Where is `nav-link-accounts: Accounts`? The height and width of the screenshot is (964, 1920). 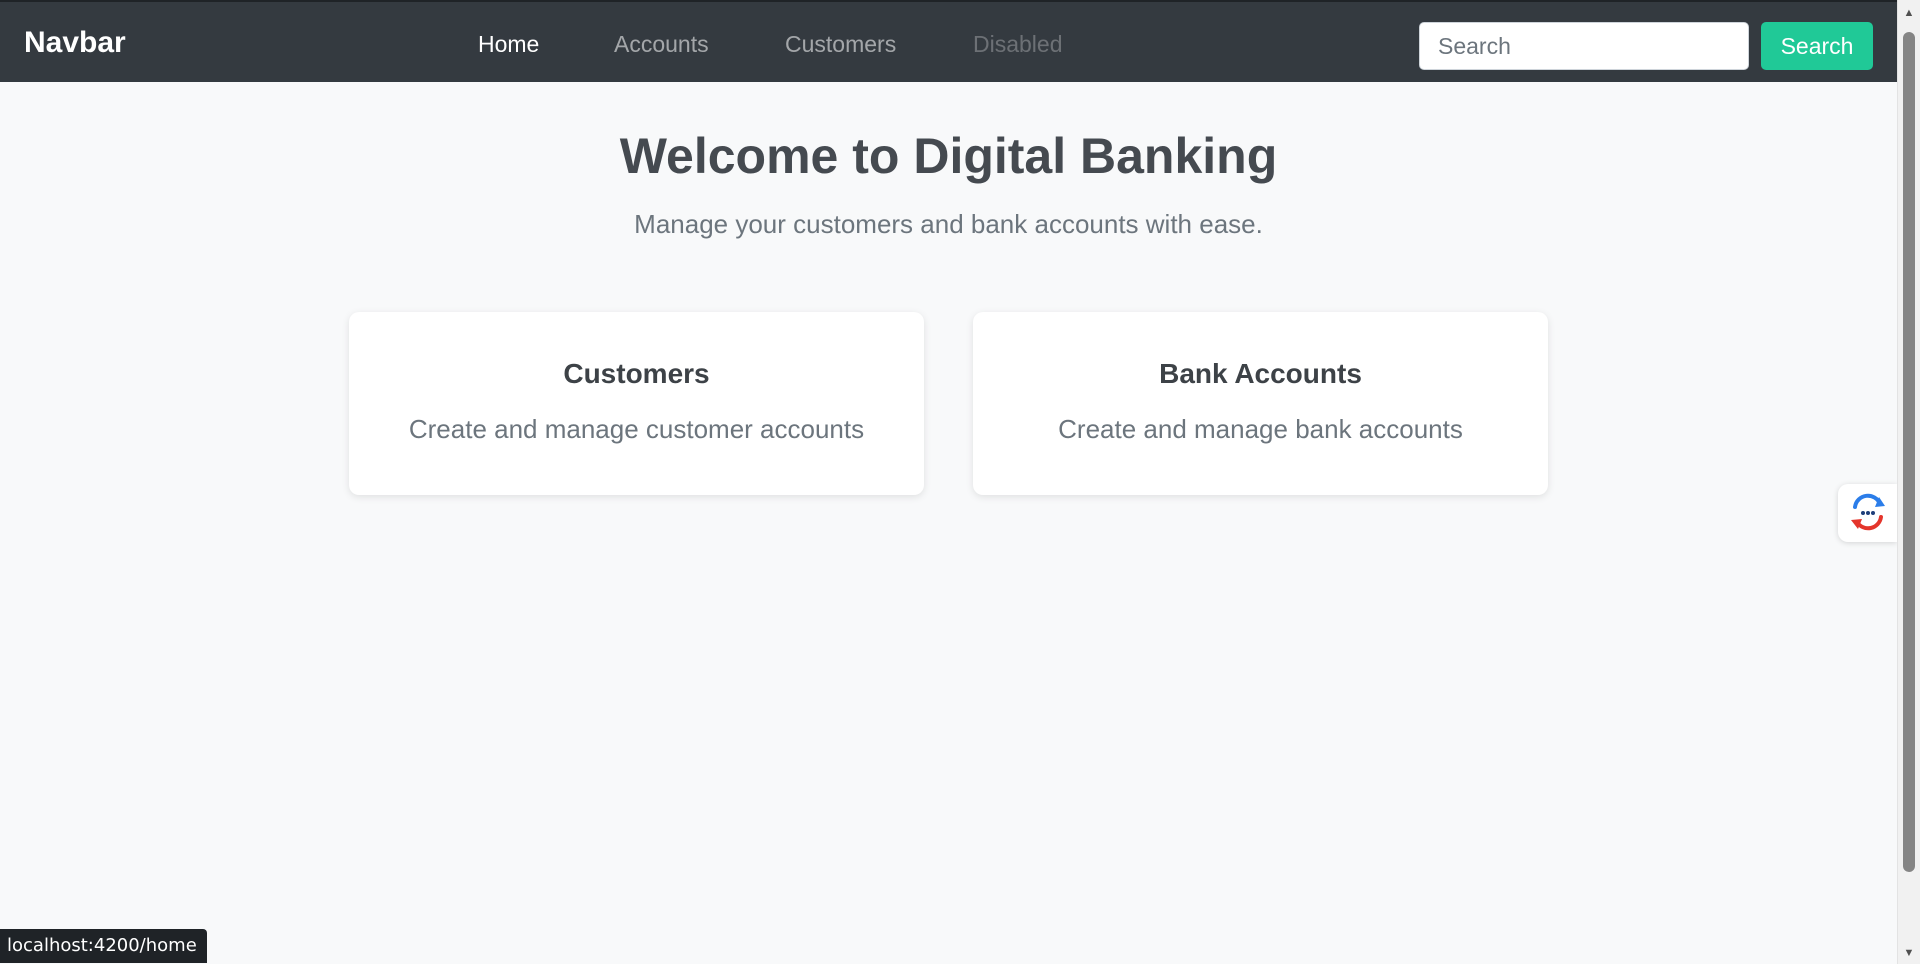 nav-link-accounts: Accounts is located at coordinates (661, 44).